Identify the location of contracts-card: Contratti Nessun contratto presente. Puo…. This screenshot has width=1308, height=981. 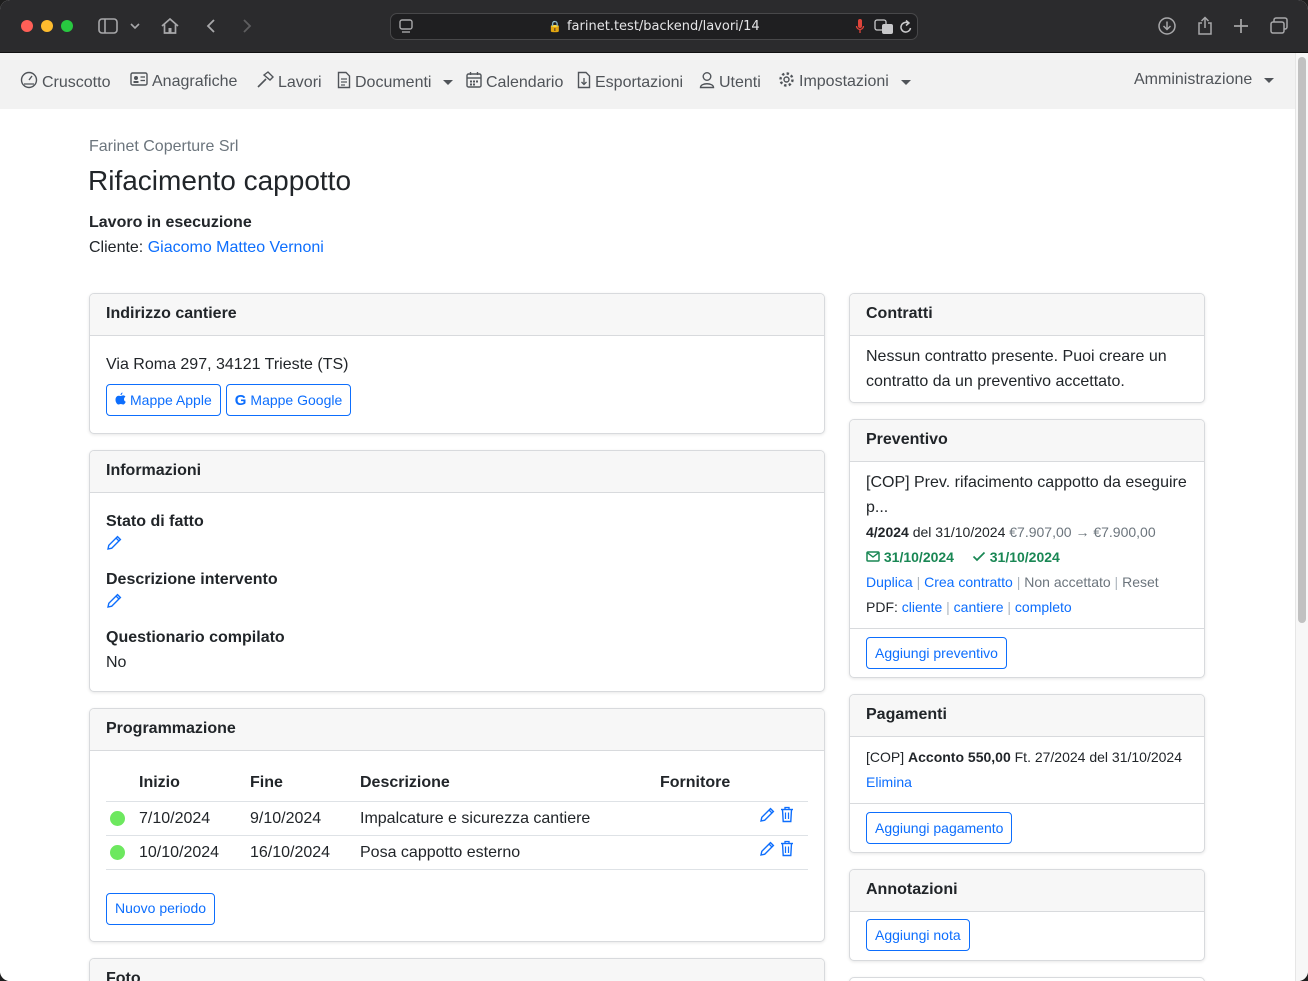
(1027, 348).